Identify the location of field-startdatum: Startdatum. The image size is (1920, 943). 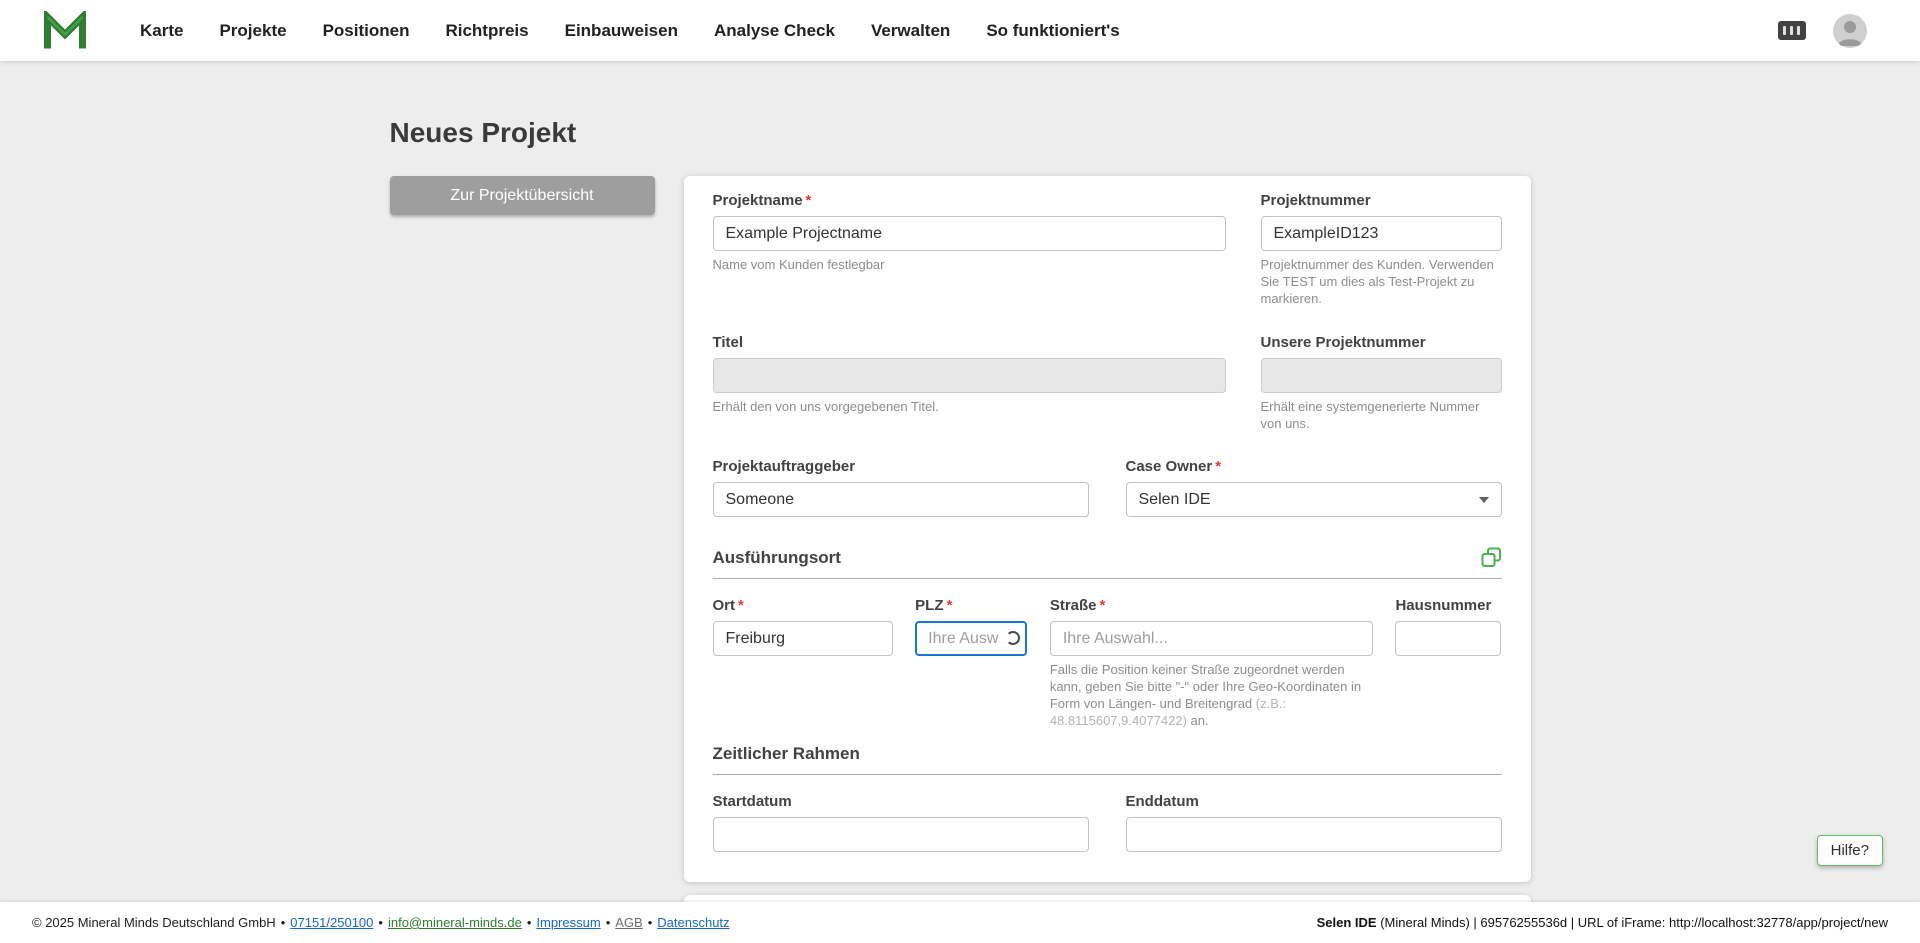
(900, 823).